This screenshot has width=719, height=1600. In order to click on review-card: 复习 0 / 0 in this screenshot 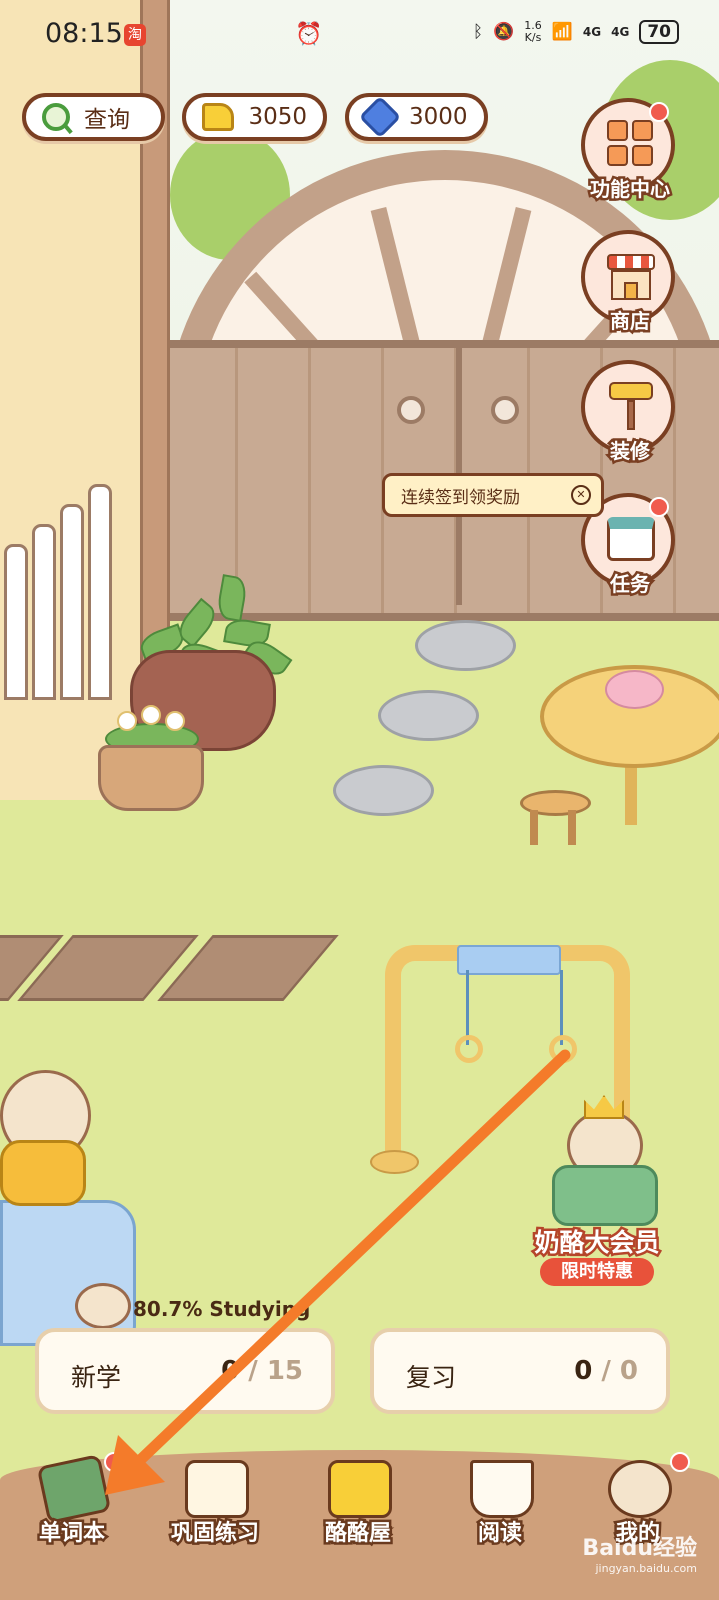, I will do `click(520, 1371)`.